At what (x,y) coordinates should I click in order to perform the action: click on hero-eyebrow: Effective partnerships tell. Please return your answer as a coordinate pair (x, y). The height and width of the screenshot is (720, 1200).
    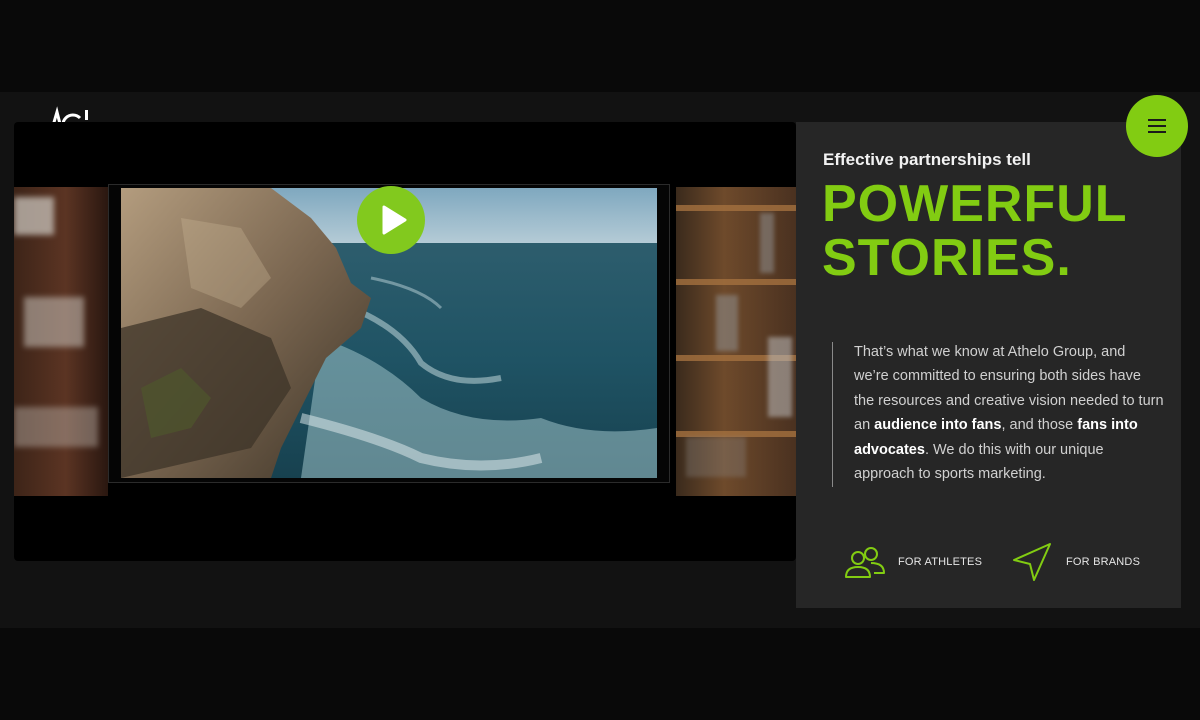
    Looking at the image, I should click on (927, 159).